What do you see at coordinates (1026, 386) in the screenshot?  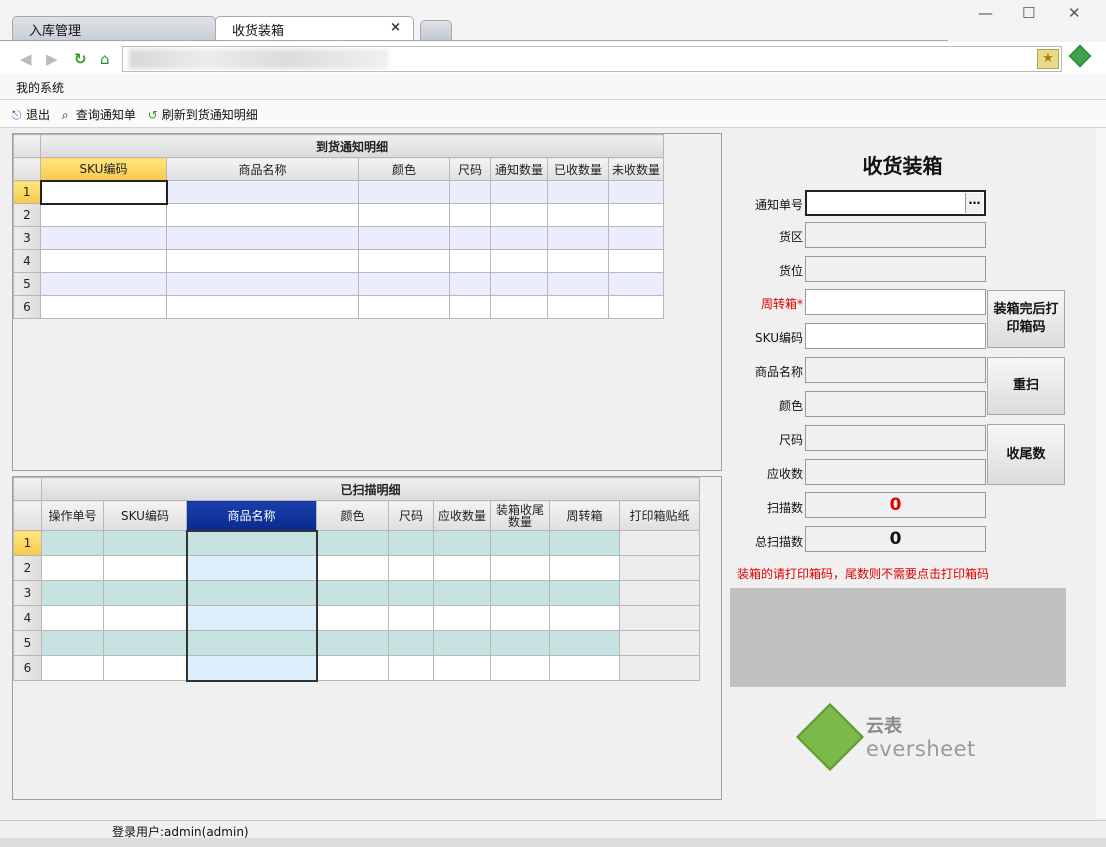 I see `rescan-button: 重扫` at bounding box center [1026, 386].